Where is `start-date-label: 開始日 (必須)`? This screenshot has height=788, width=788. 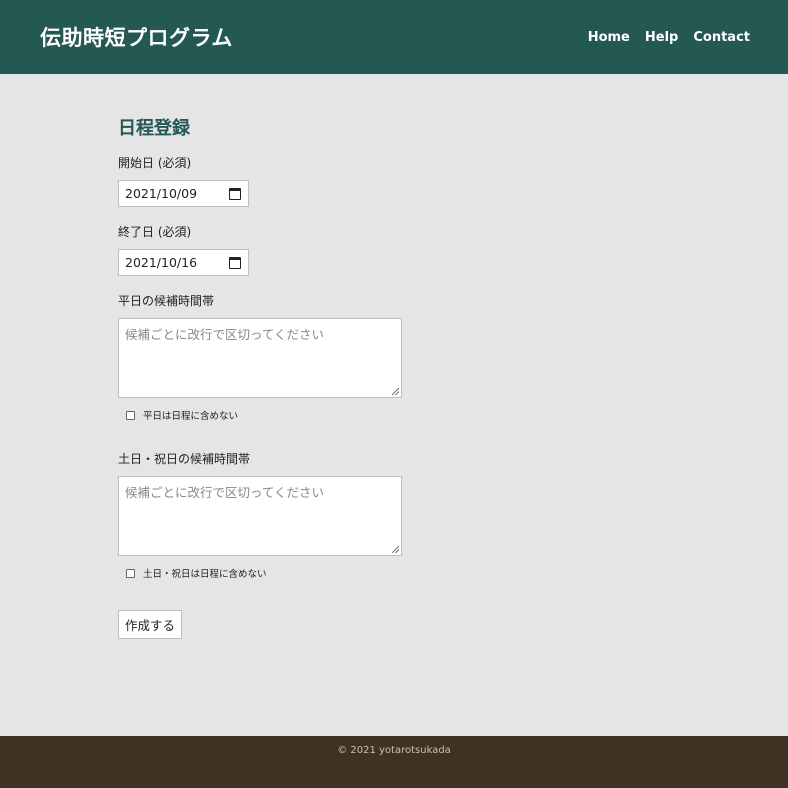 start-date-label: 開始日 (必須) is located at coordinates (155, 163).